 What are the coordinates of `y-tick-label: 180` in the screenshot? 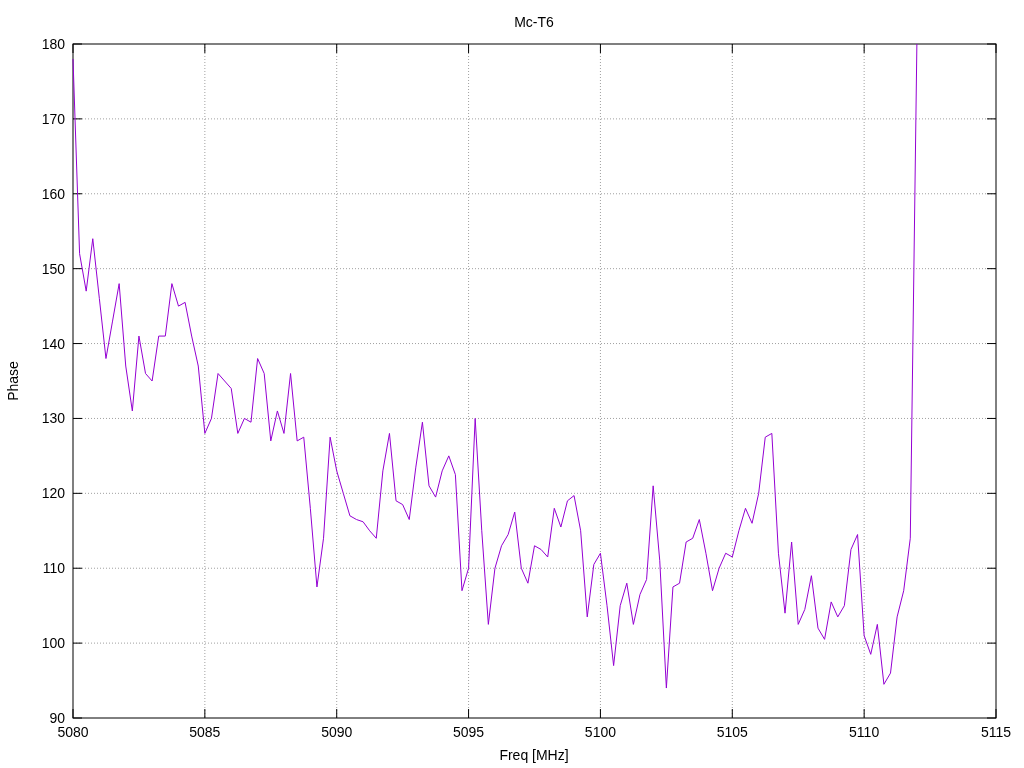 It's located at (53, 44).